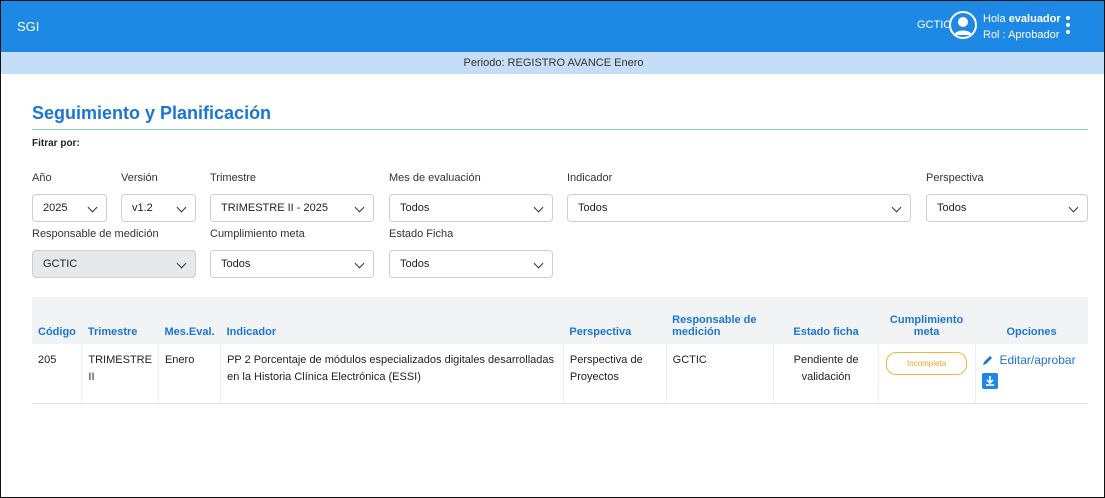 The image size is (1105, 498). I want to click on filter-heading: Fitrar por:, so click(56, 143).